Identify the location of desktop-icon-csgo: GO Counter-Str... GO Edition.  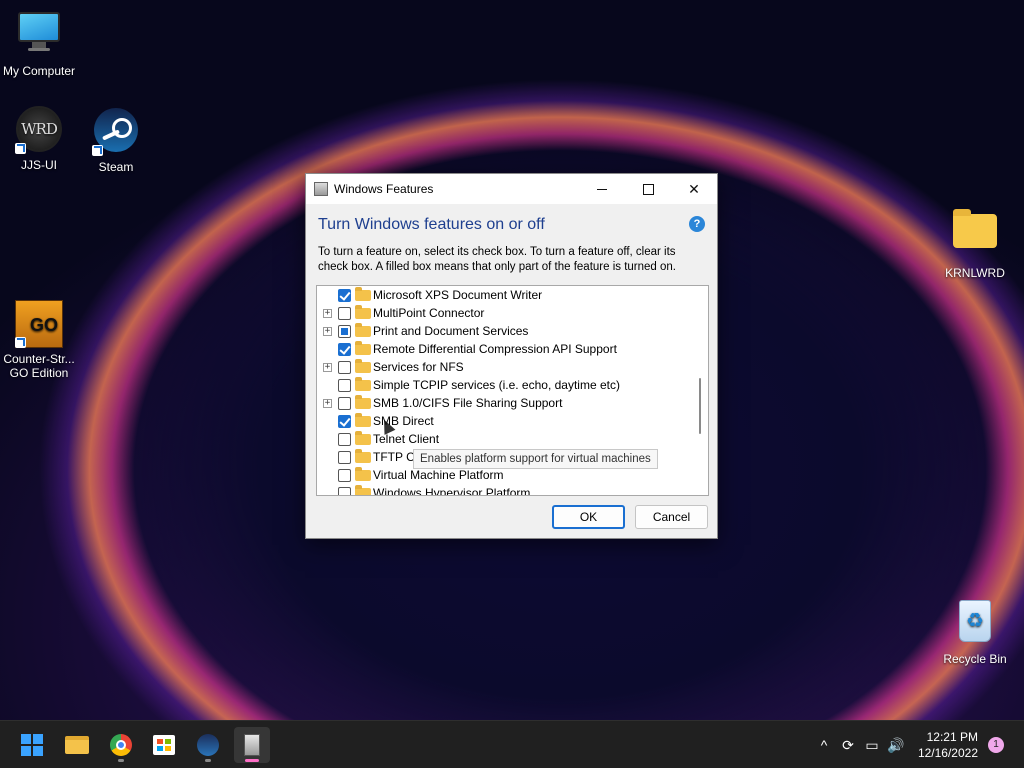
(39, 340).